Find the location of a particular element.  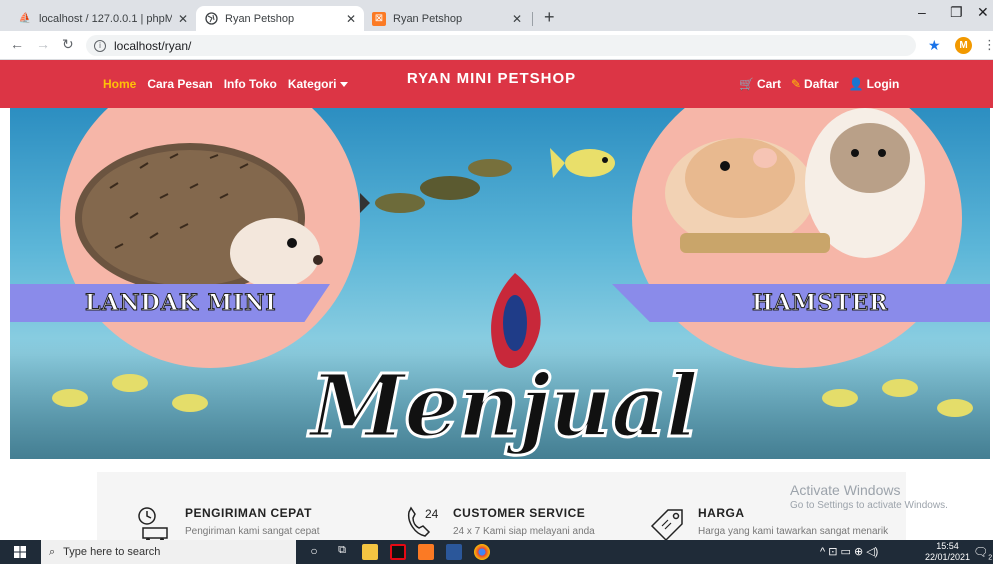

search-icon: ⌕ is located at coordinates (52, 551).